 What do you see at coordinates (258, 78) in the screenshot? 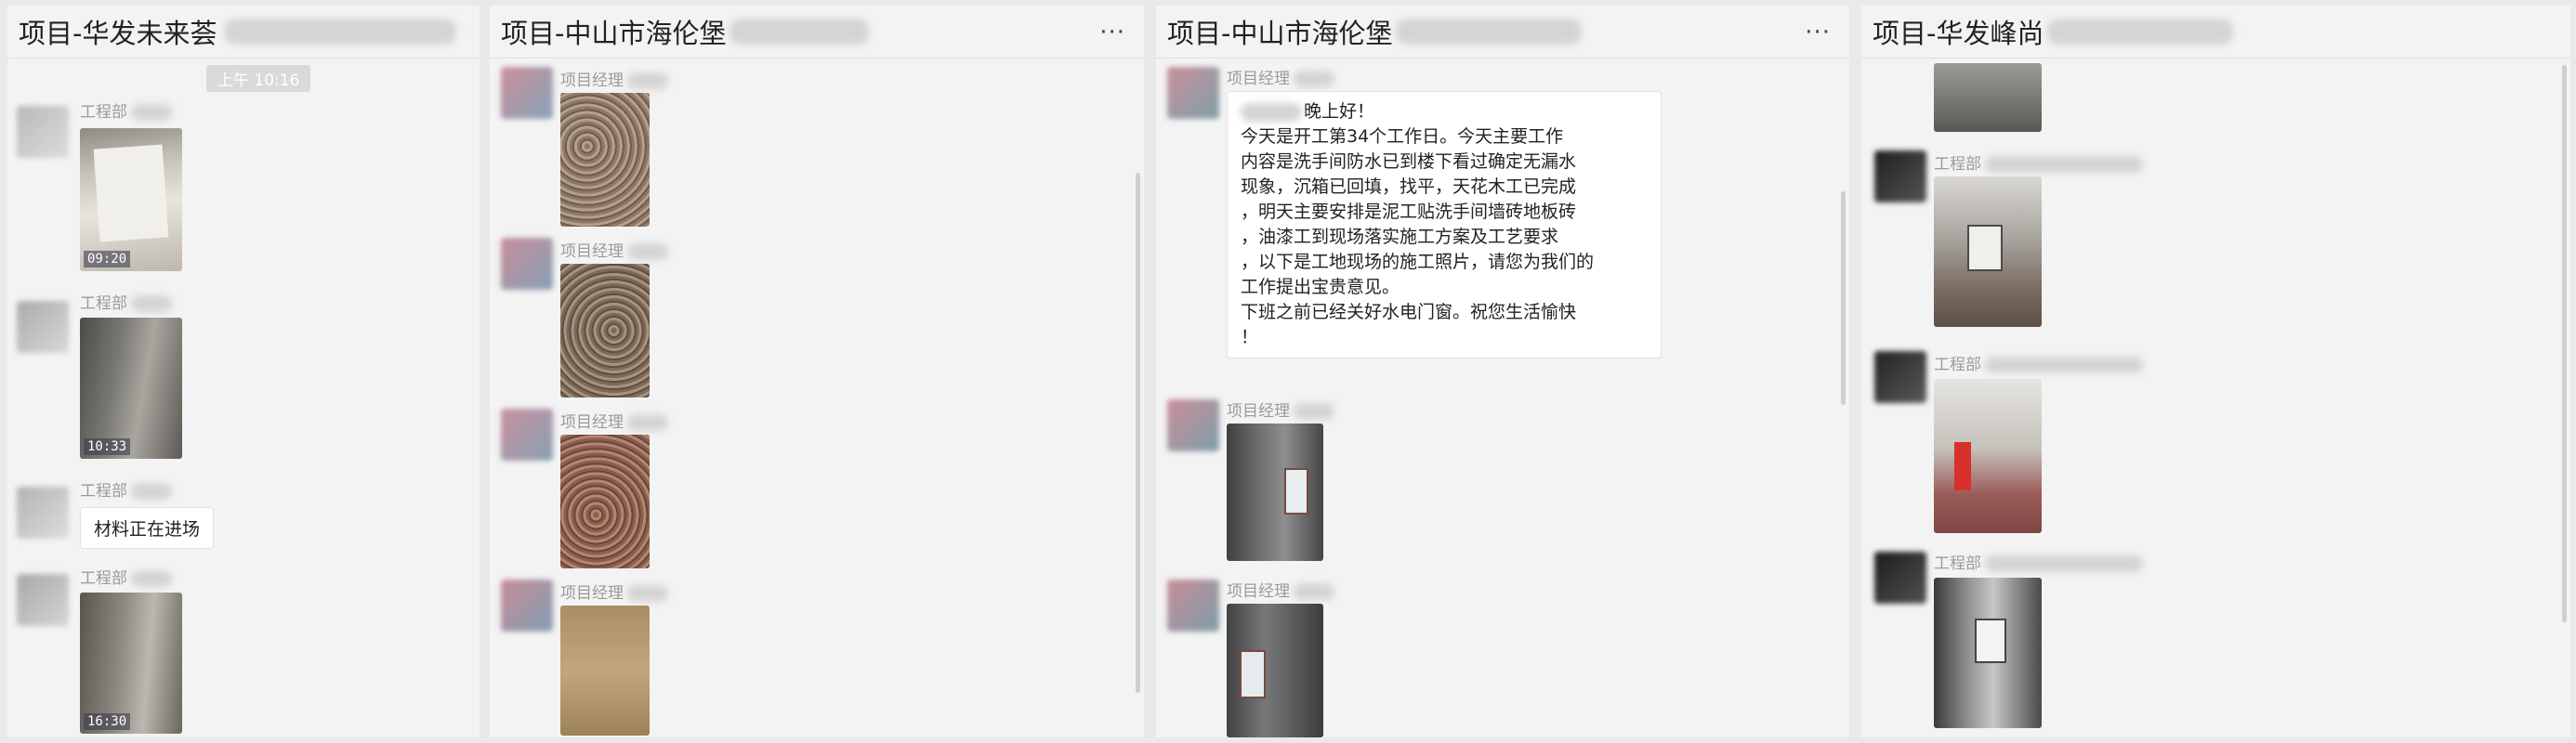
I see `timestamp-divider: 上午 10:16` at bounding box center [258, 78].